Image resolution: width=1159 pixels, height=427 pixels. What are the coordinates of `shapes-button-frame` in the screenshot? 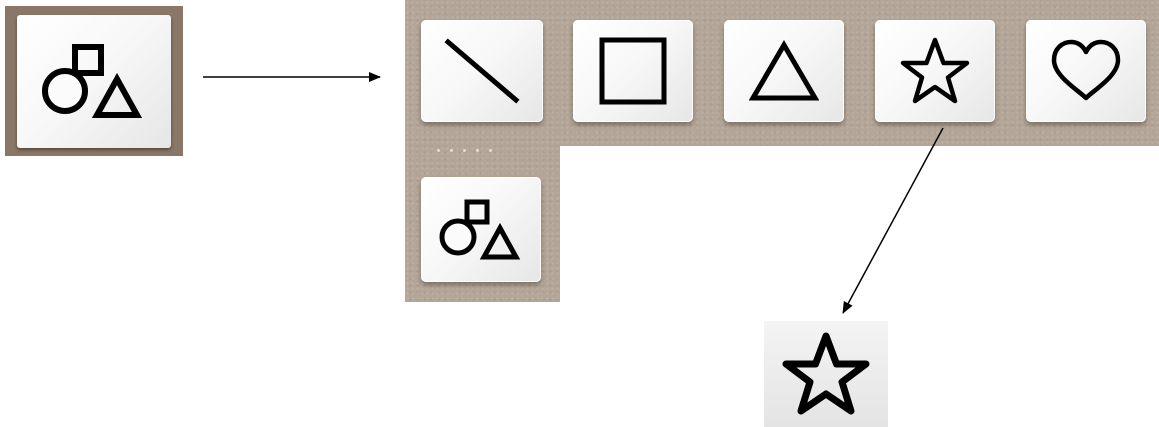 It's located at (94, 81).